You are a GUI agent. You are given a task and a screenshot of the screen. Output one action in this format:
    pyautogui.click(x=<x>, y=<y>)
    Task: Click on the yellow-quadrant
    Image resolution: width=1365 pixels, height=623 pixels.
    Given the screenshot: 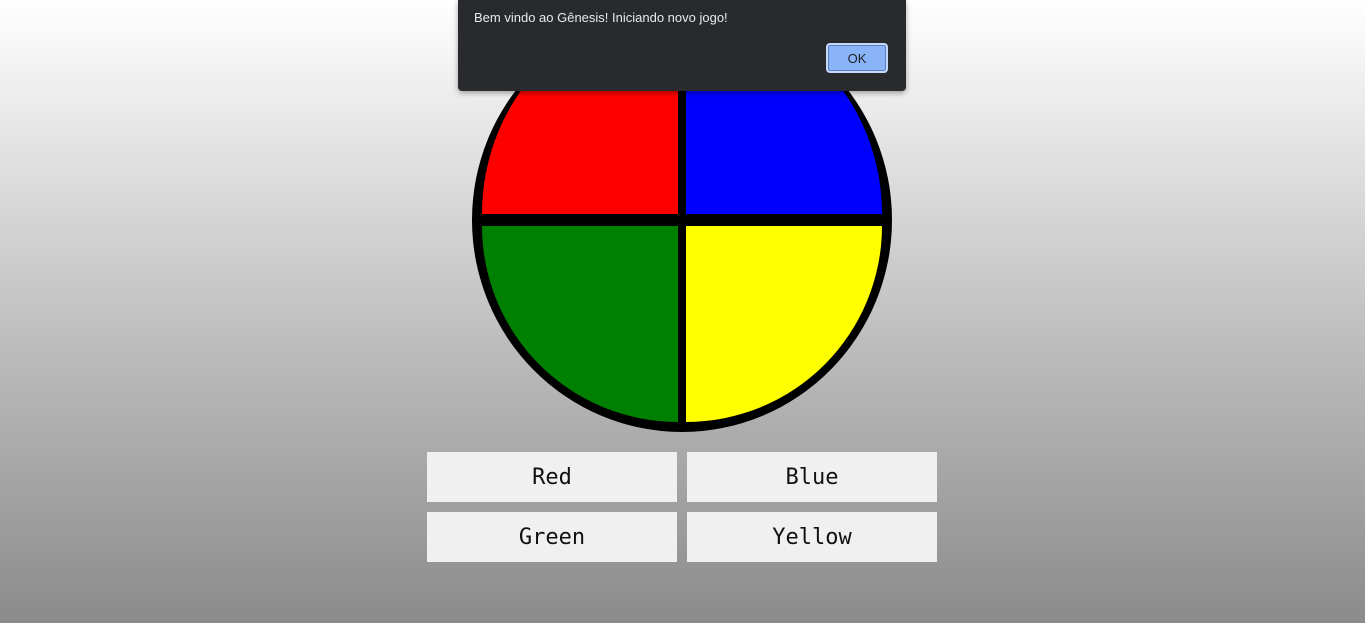 What is the action you would take?
    pyautogui.click(x=784, y=324)
    